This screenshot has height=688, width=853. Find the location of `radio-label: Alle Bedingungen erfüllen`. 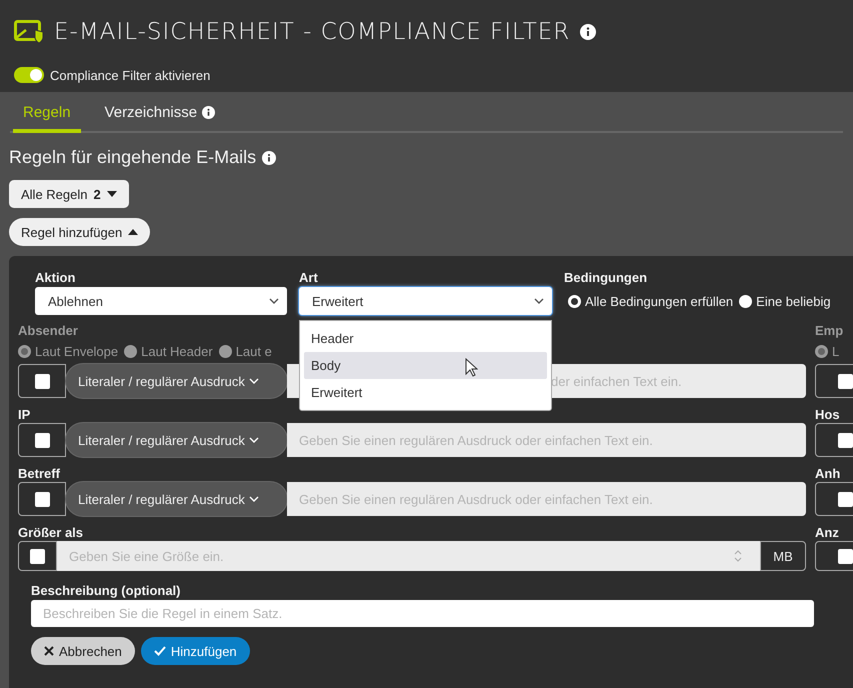

radio-label: Alle Bedingungen erfüllen is located at coordinates (659, 301).